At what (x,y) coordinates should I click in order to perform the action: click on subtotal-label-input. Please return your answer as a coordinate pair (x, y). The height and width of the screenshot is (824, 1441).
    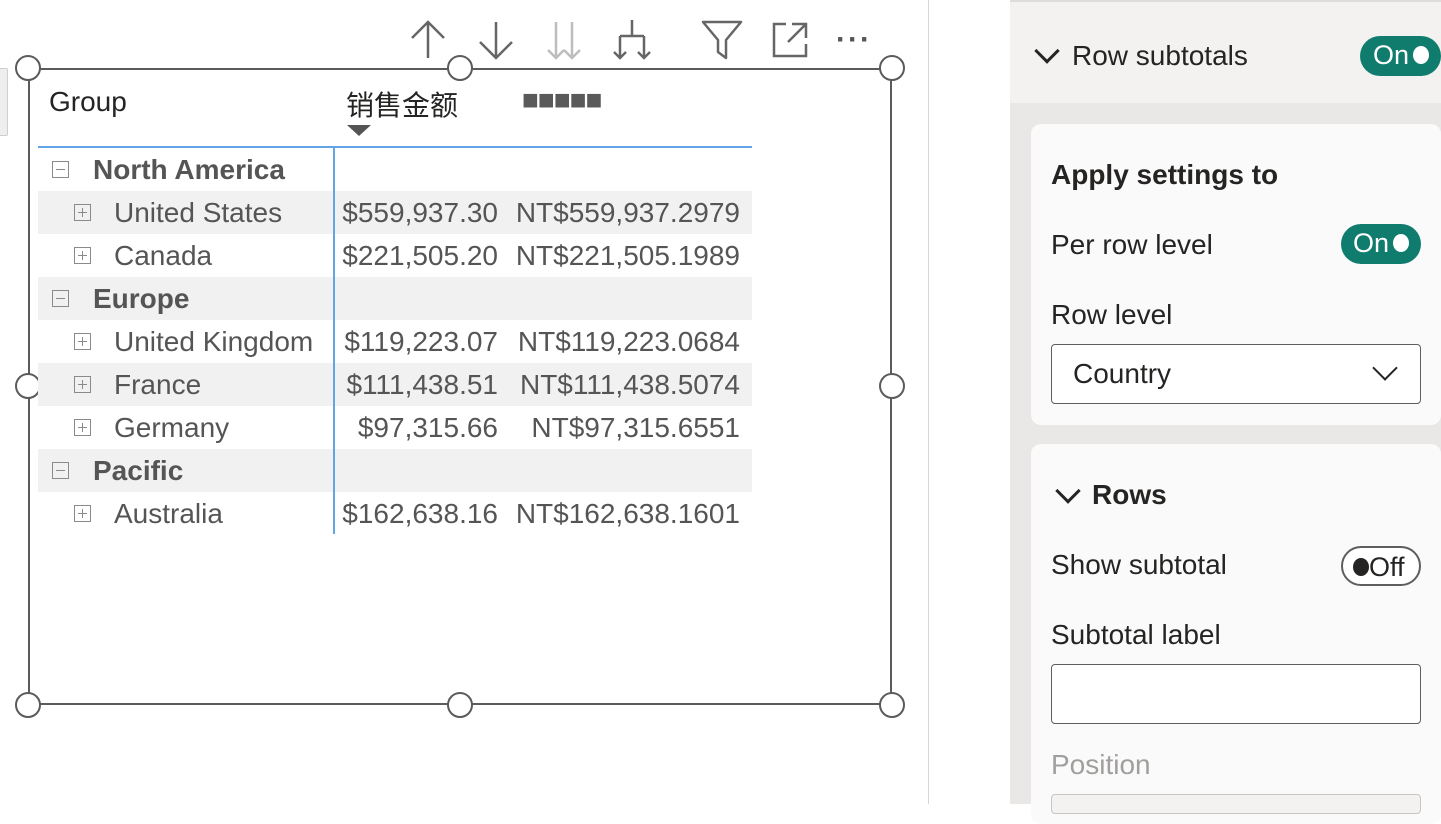
    Looking at the image, I should click on (1236, 694).